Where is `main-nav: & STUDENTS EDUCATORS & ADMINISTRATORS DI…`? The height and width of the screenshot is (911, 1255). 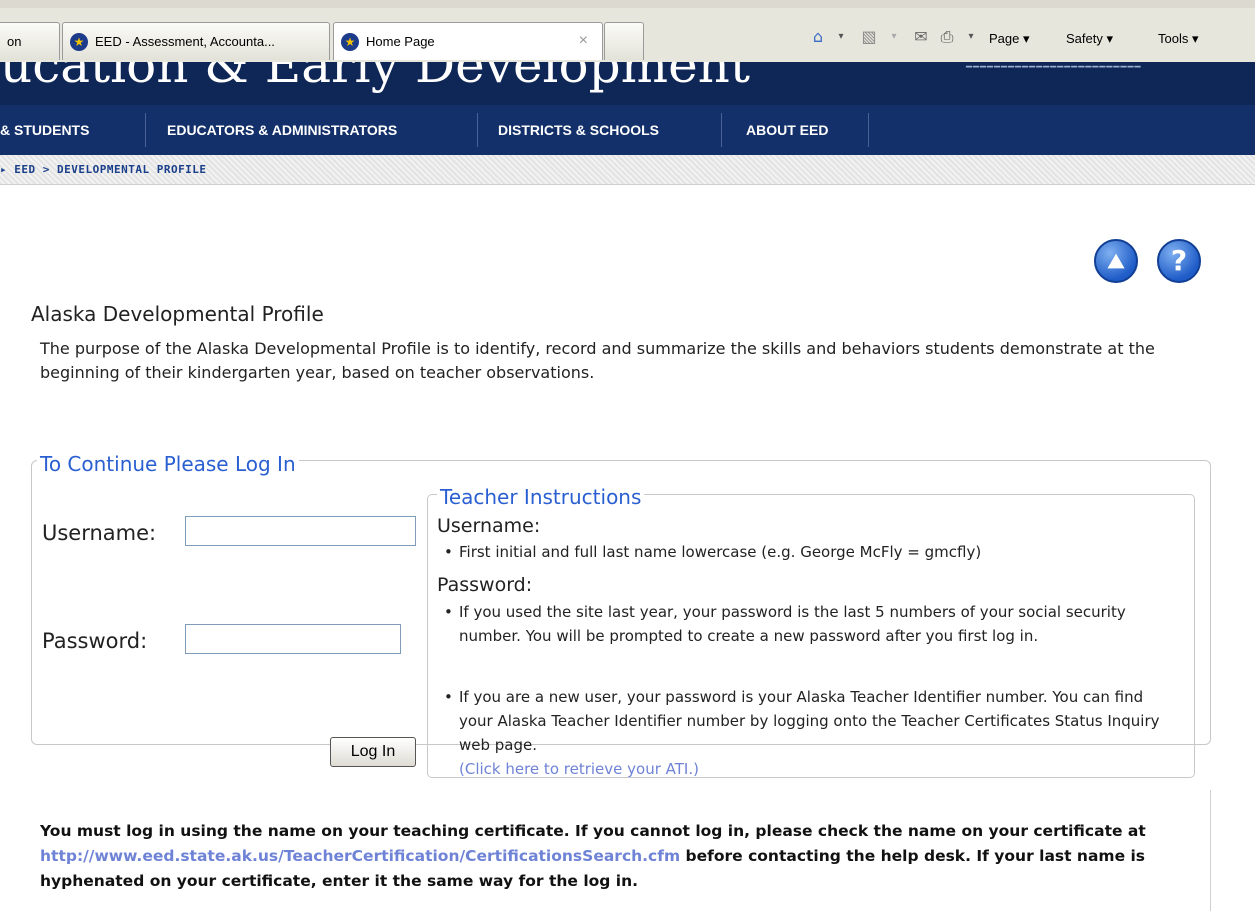
main-nav: & STUDENTS EDUCATORS & ADMINISTRATORS DI… is located at coordinates (627, 130).